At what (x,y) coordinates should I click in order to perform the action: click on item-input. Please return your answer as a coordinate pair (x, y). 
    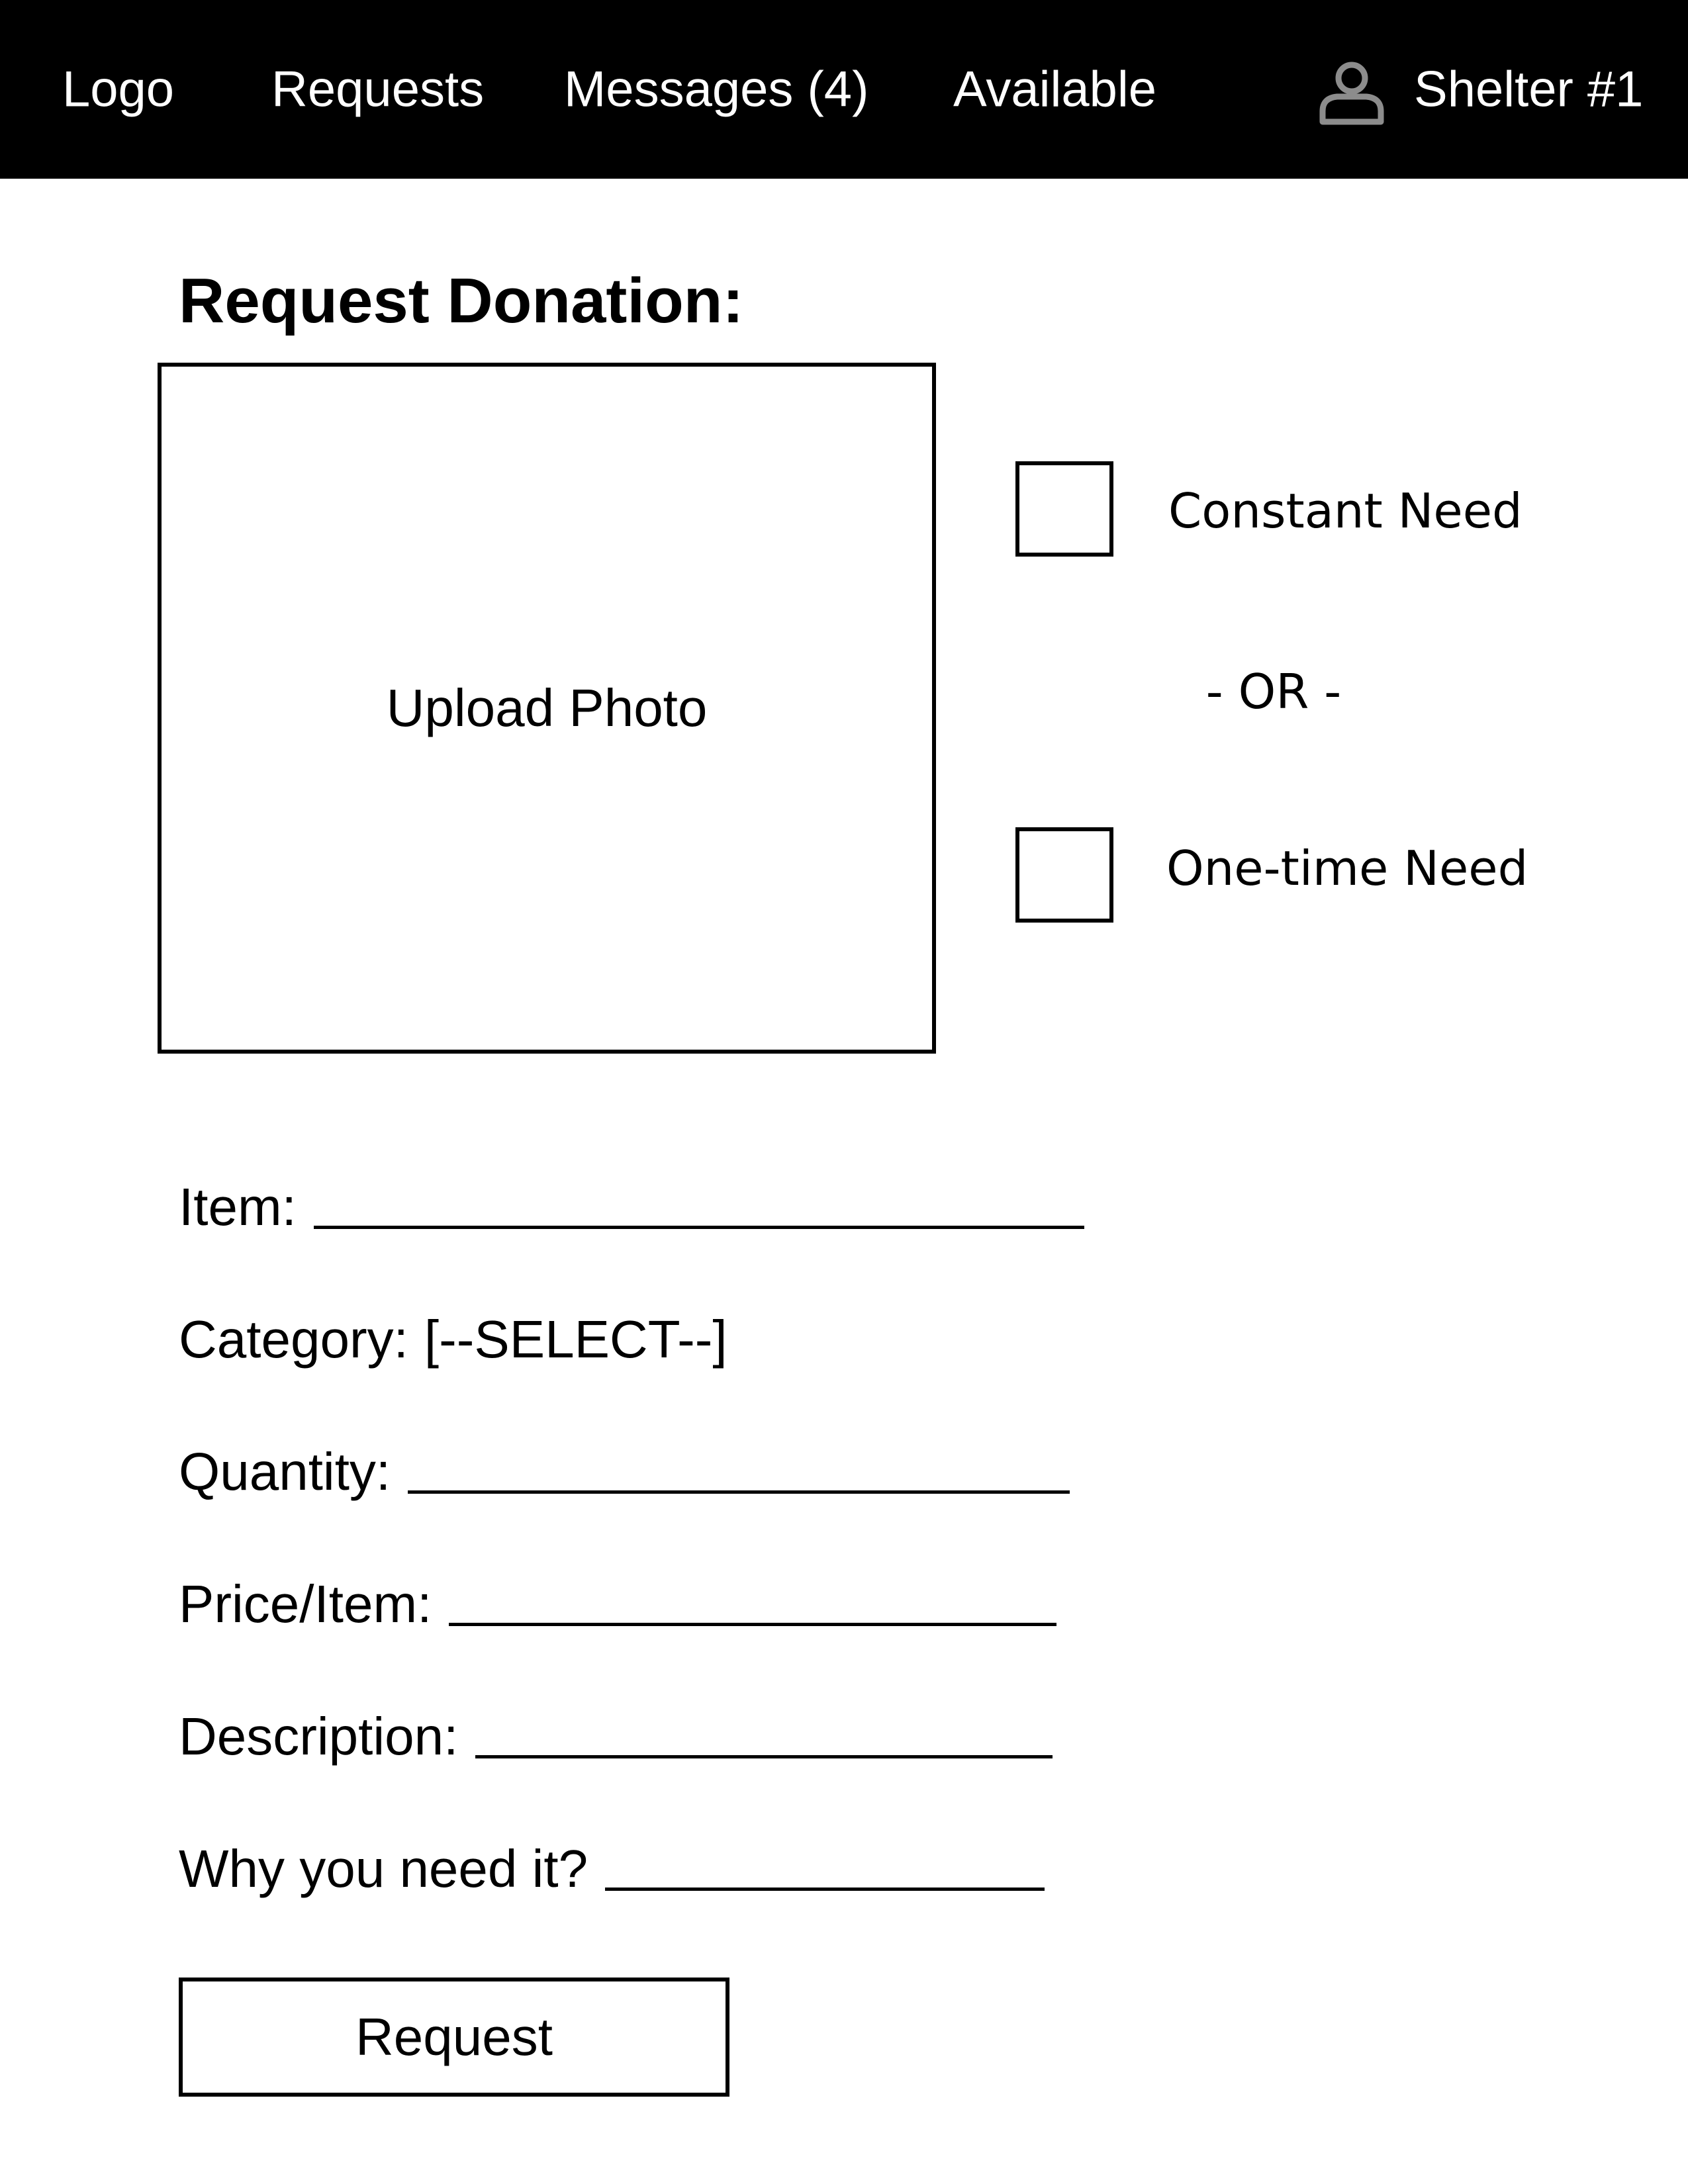
    Looking at the image, I should click on (698, 1204).